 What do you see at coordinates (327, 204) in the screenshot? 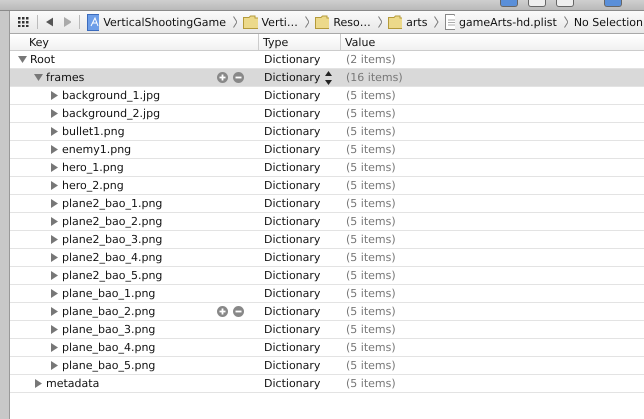
I see `table-row: plane2_bao_1.png Dictionary (5 items)` at bounding box center [327, 204].